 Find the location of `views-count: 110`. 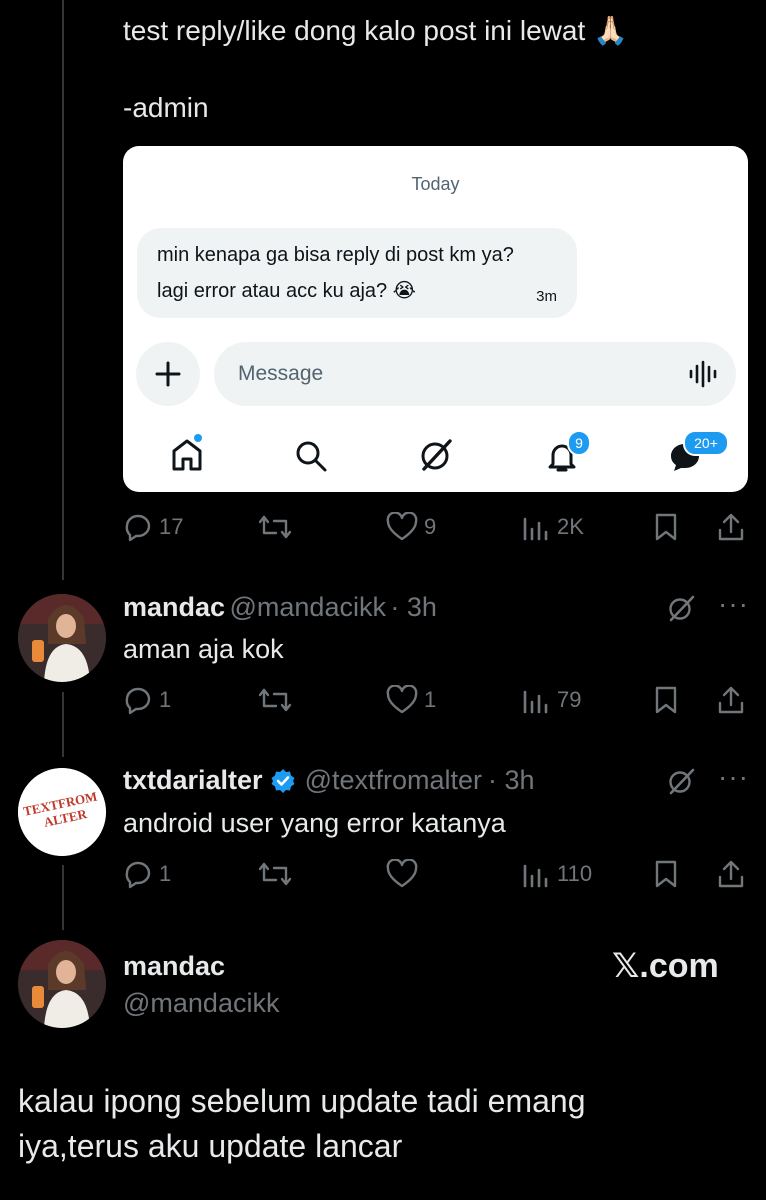

views-count: 110 is located at coordinates (575, 873).